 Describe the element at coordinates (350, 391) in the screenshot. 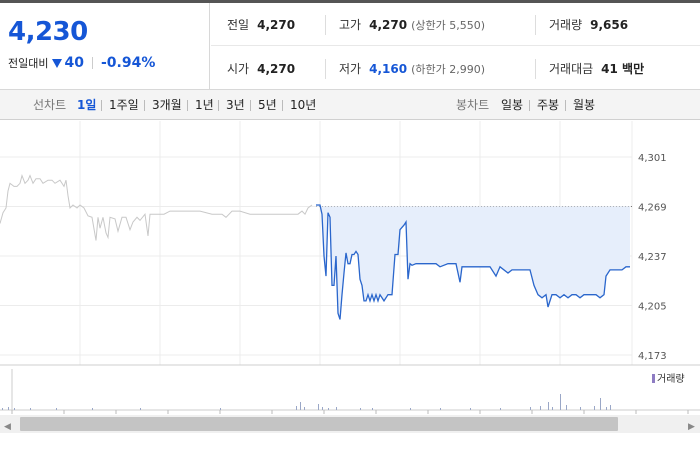

I see `volume-panel: 거래량` at that location.